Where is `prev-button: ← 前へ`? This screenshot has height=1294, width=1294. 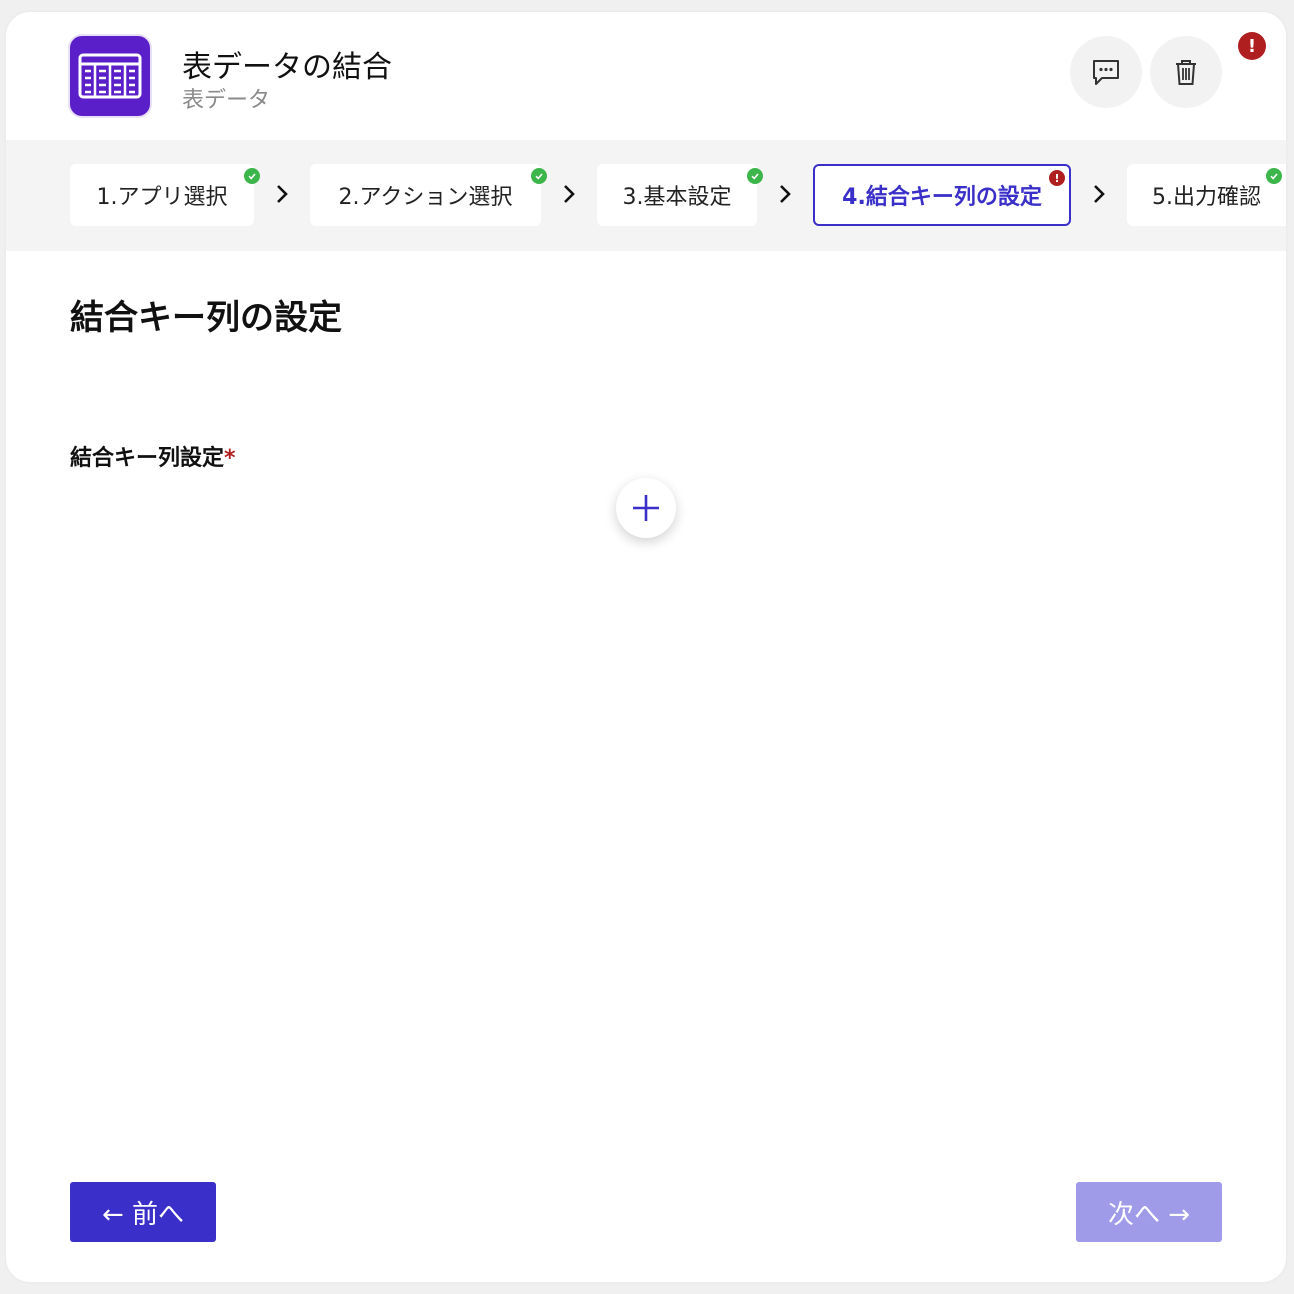
prev-button: ← 前へ is located at coordinates (143, 1212).